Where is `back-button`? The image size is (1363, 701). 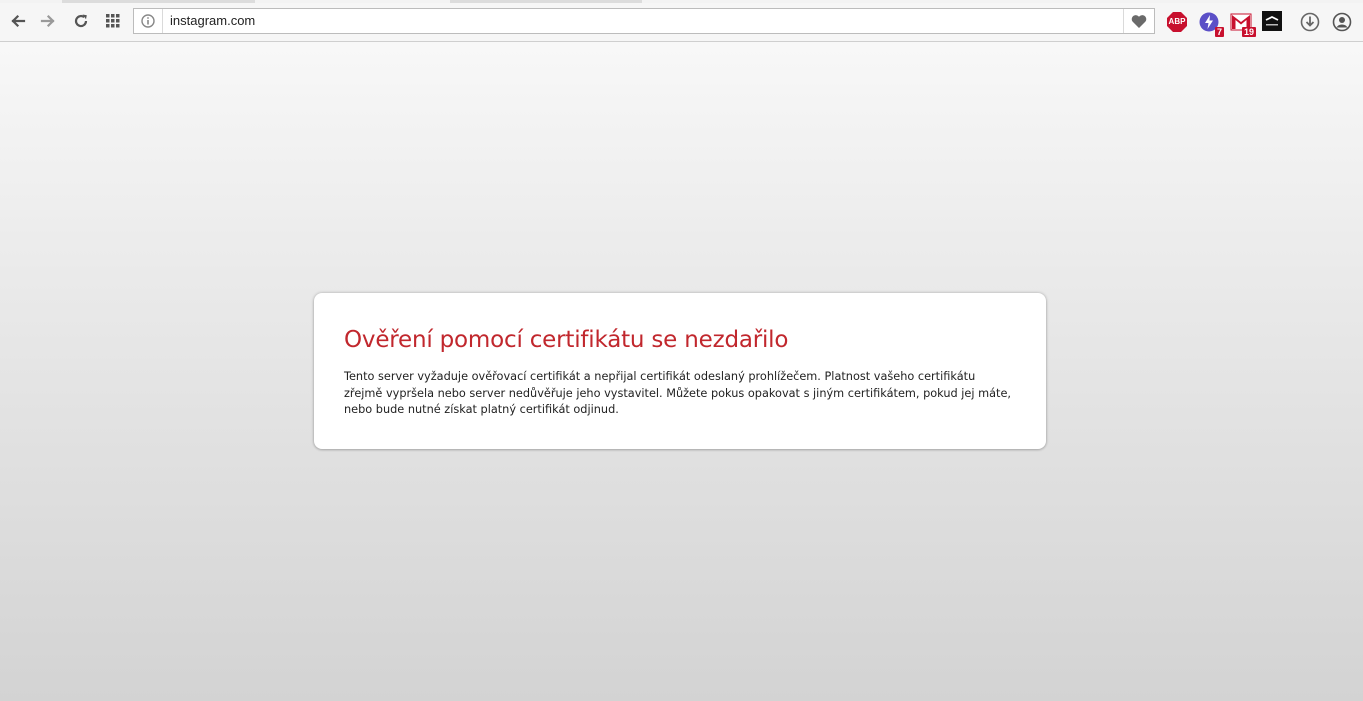
back-button is located at coordinates (18, 21).